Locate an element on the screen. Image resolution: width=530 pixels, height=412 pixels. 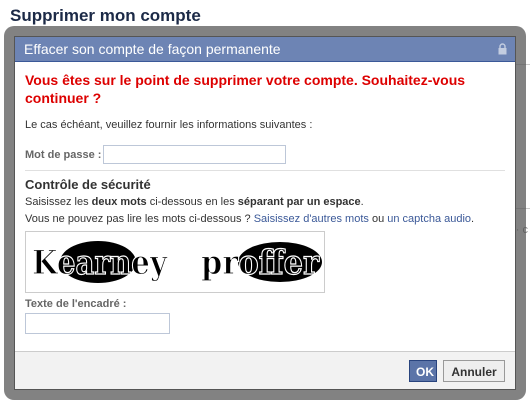
dialog-title: Effacer son compte de façon permanente is located at coordinates (152, 49).